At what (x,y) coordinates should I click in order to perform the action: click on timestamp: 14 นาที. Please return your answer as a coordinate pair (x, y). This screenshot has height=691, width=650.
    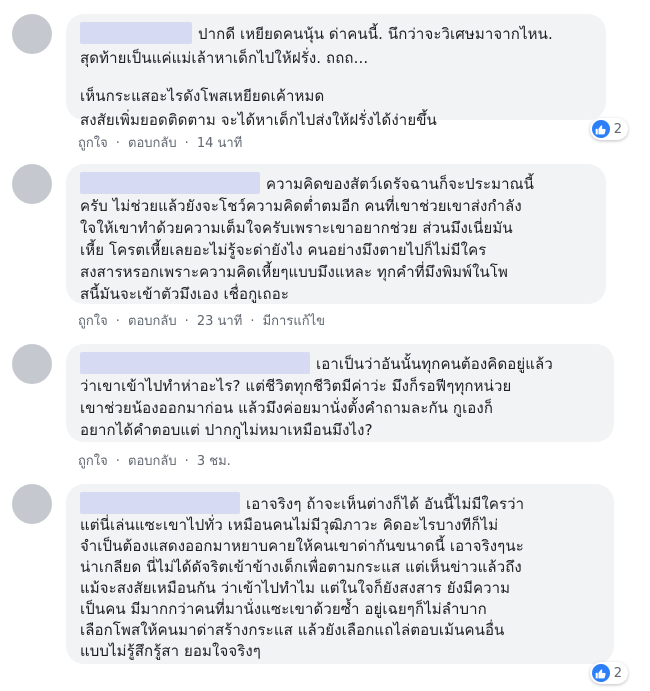
    Looking at the image, I should click on (219, 143).